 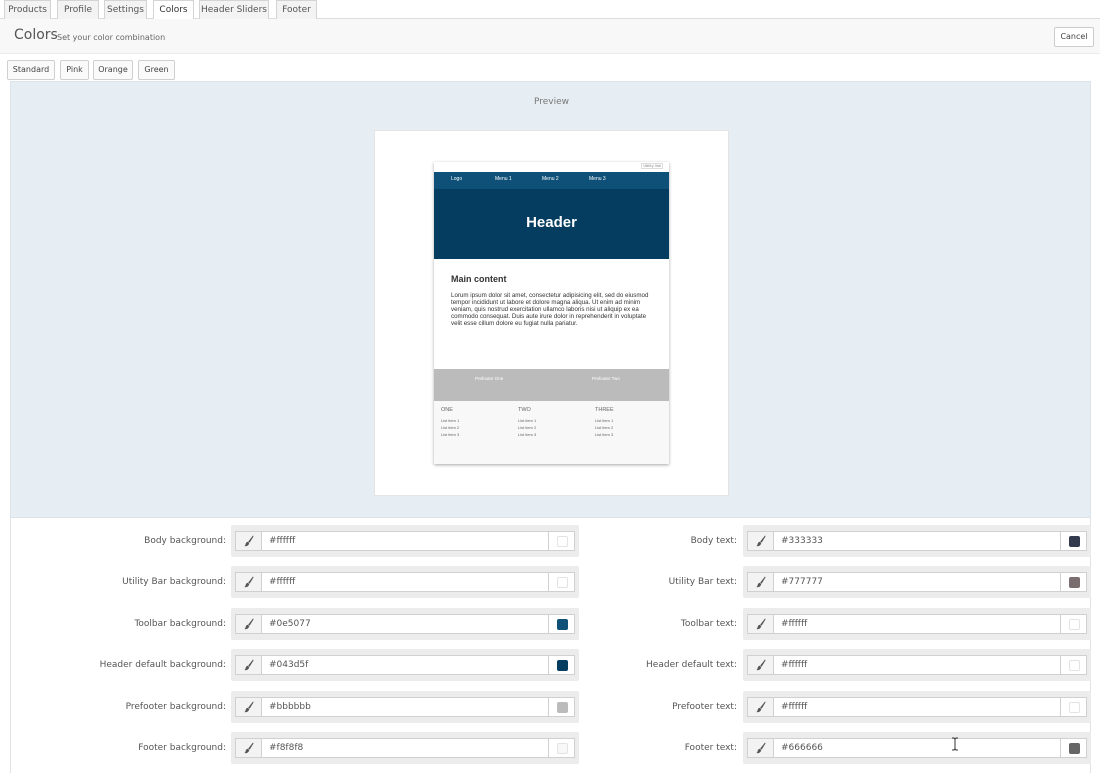 I want to click on preset-standard-button: Standard, so click(x=31, y=70).